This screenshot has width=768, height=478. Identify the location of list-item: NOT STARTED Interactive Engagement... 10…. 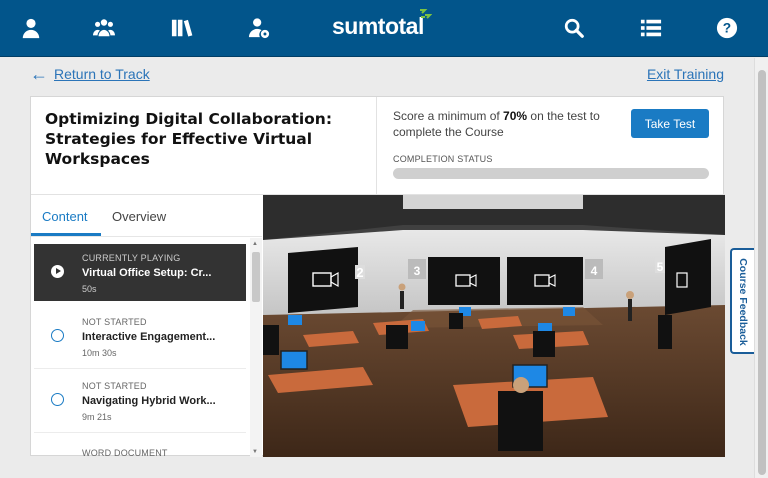
(140, 336).